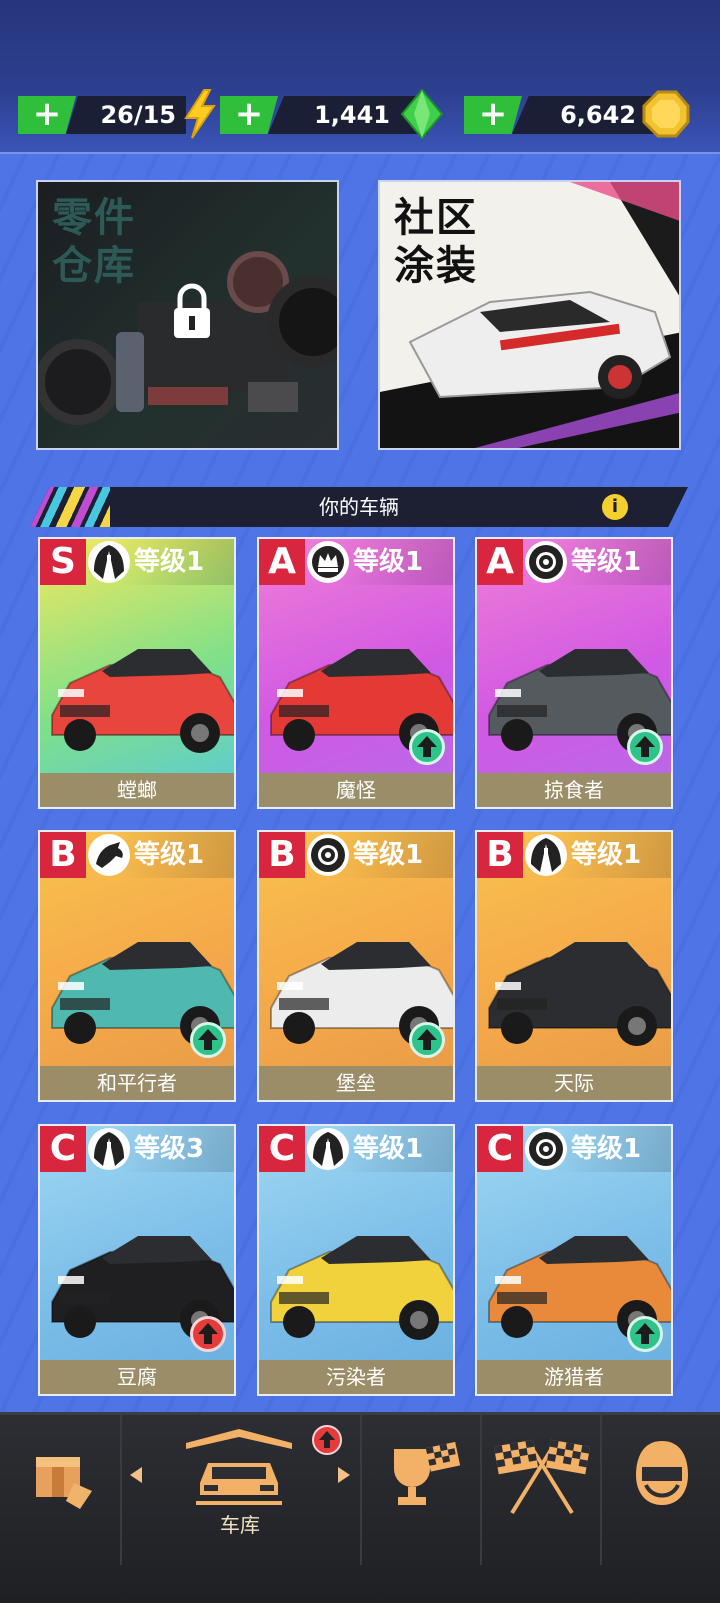 The width and height of the screenshot is (720, 1603). What do you see at coordinates (239, 1467) in the screenshot?
I see `car-icon` at bounding box center [239, 1467].